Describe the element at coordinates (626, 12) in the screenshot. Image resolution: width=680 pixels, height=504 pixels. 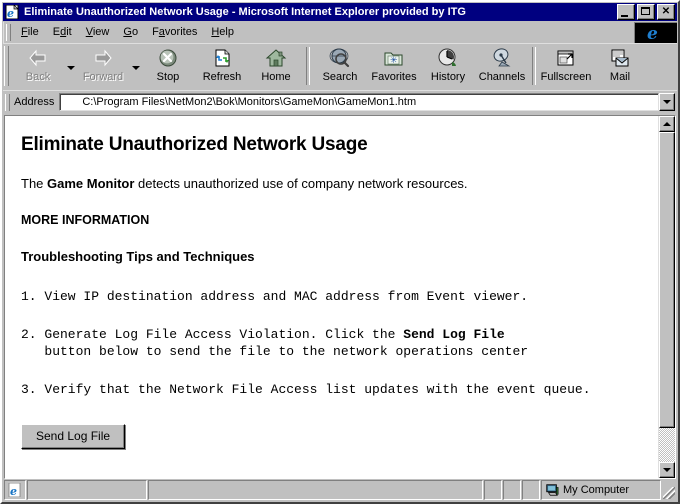
I see `minimize-button` at that location.